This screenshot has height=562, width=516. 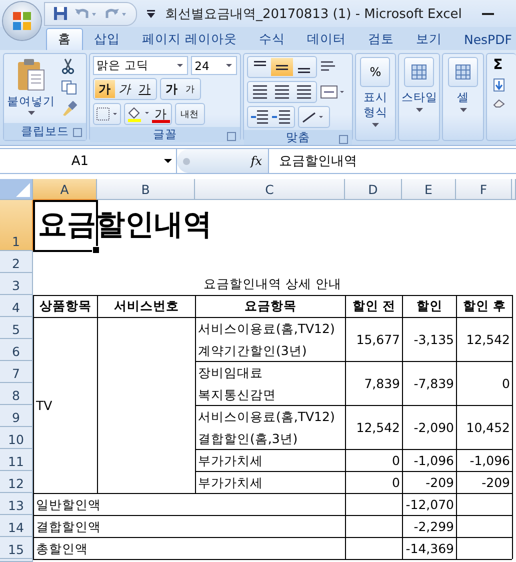 What do you see at coordinates (140, 65) in the screenshot?
I see `font-name-field: 맑은 고딕` at bounding box center [140, 65].